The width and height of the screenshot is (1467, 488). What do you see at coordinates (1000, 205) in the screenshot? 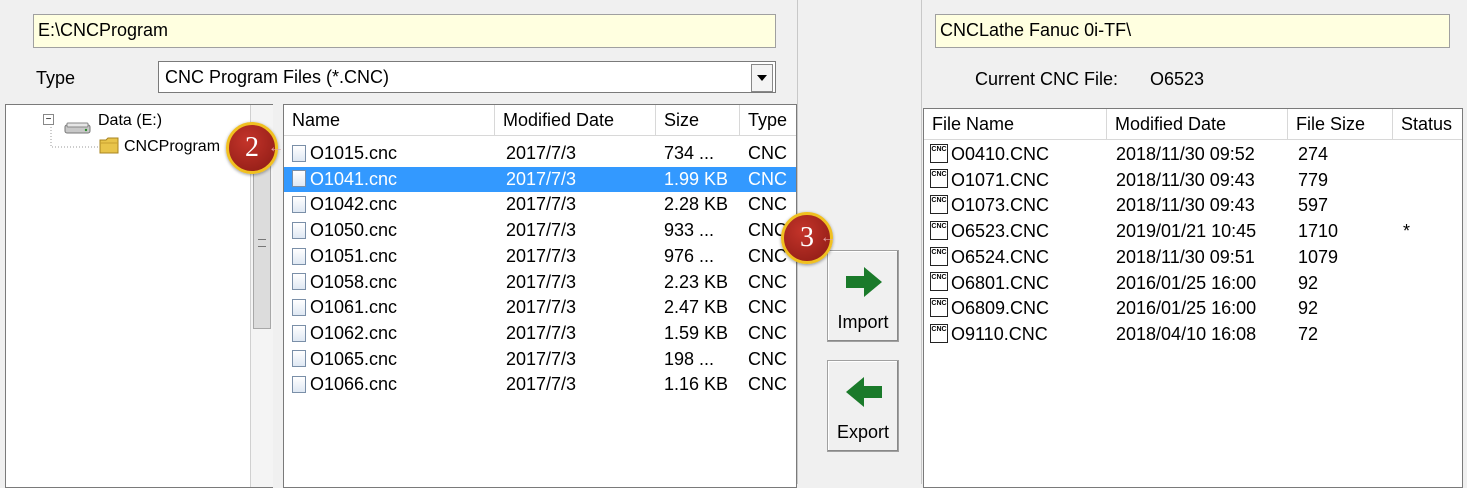
I see `file-name: O1073.CNC` at bounding box center [1000, 205].